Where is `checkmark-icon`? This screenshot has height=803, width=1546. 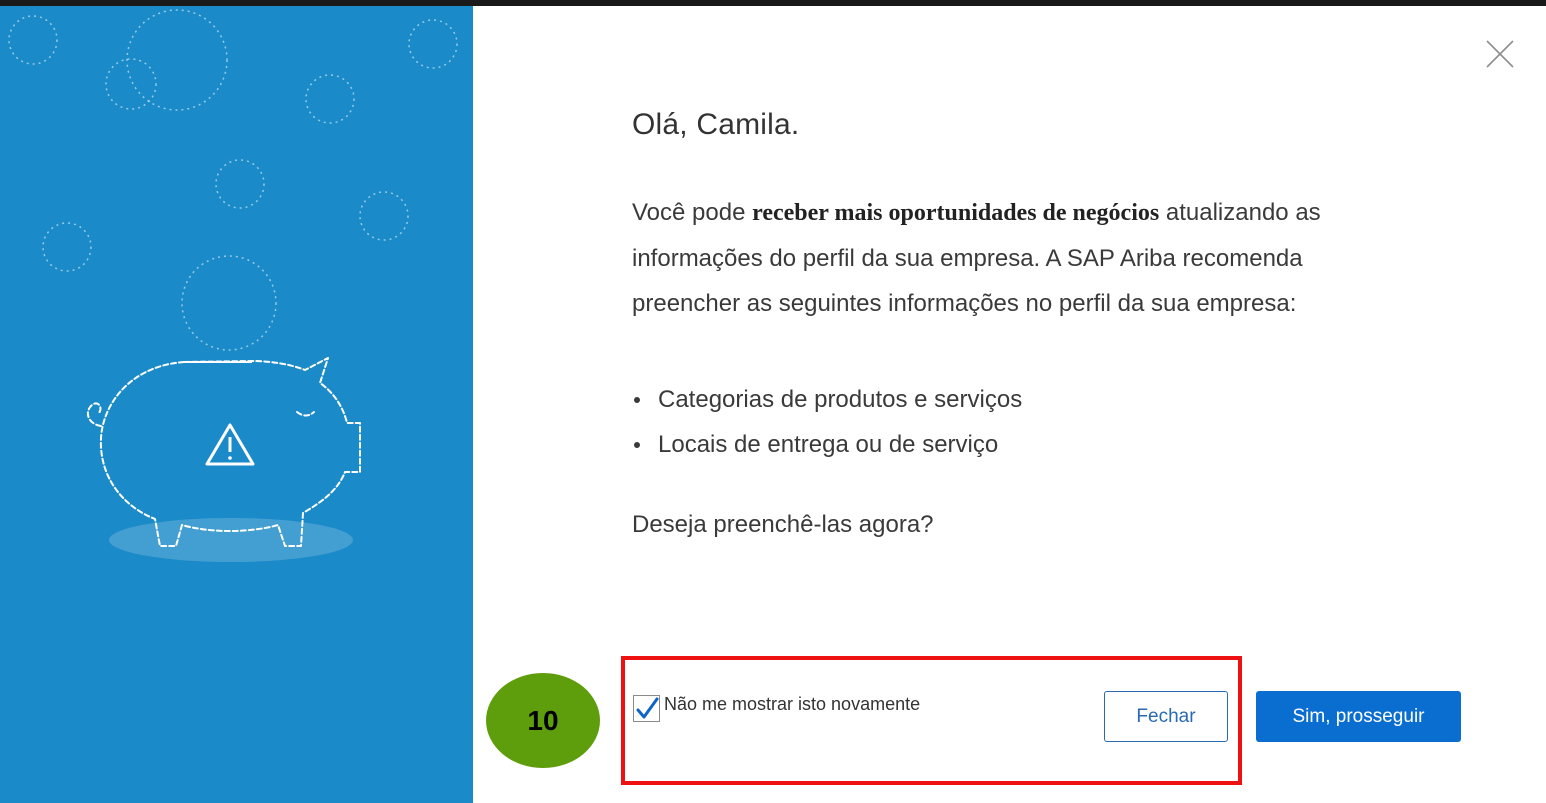
checkmark-icon is located at coordinates (647, 708).